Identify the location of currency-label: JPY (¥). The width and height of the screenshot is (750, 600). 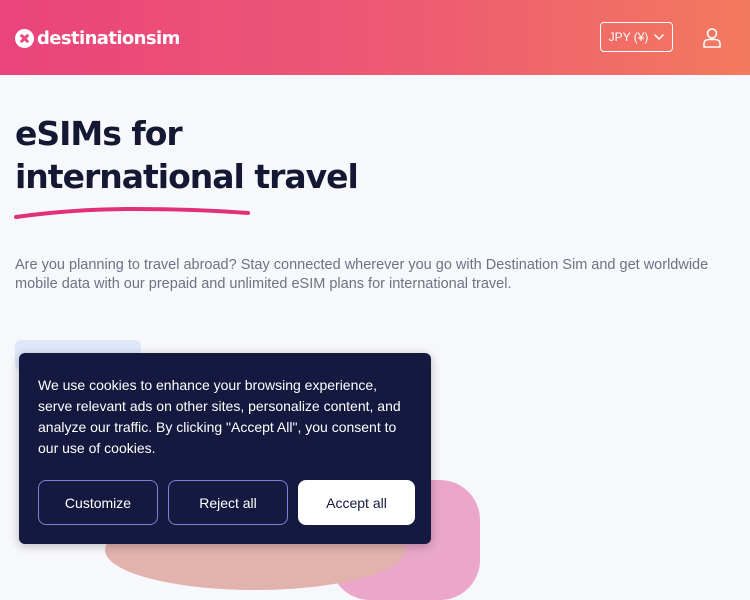
(628, 37).